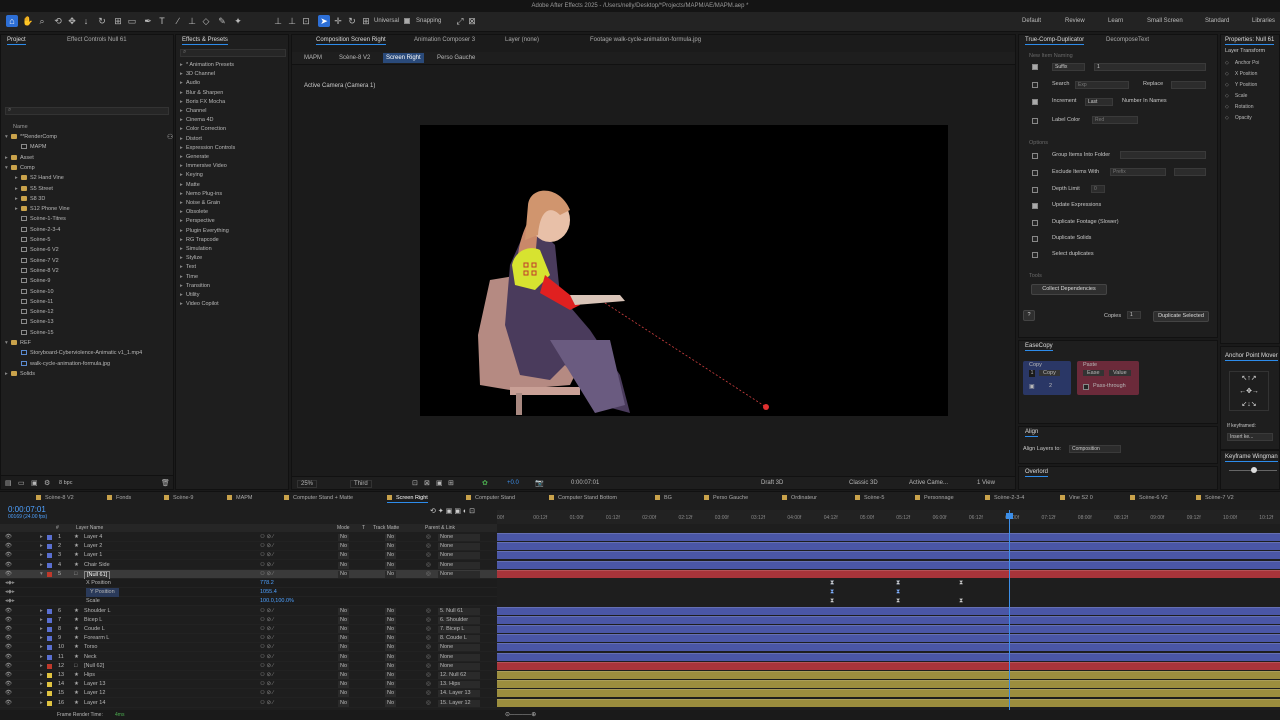 This screenshot has height=720, width=1280. I want to click on tab-comp: Computer Stand + Matte, so click(318, 498).